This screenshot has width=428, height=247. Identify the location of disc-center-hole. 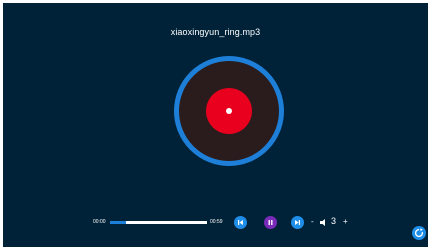
(229, 111).